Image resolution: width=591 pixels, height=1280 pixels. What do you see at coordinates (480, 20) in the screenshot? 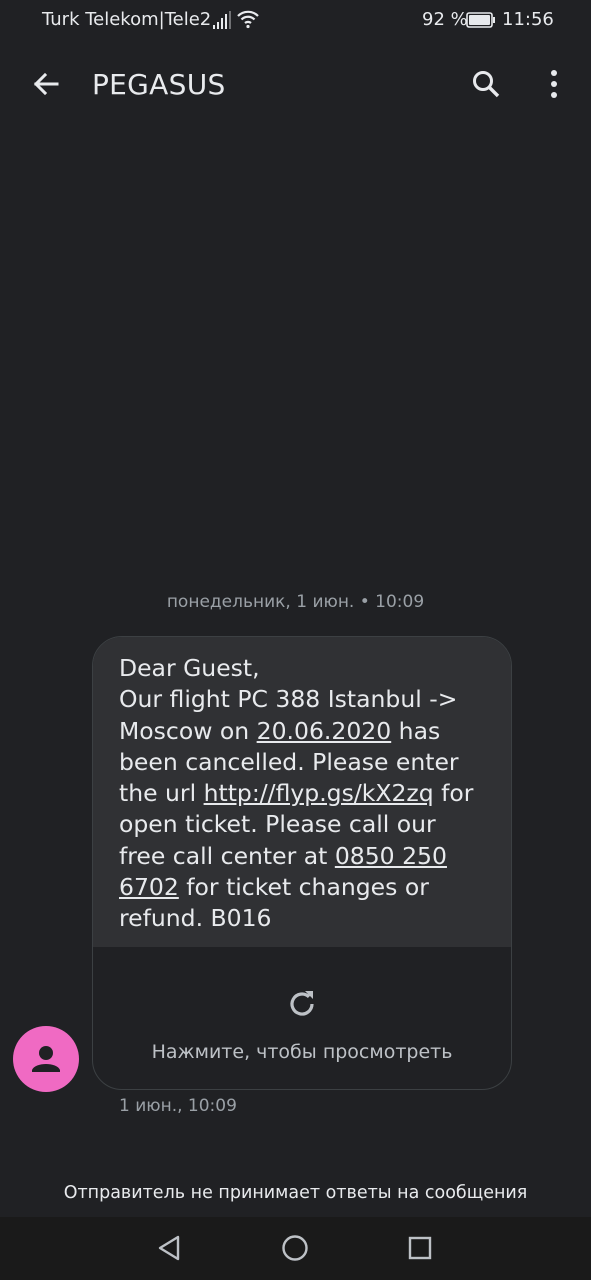
I see `battery-icon` at bounding box center [480, 20].